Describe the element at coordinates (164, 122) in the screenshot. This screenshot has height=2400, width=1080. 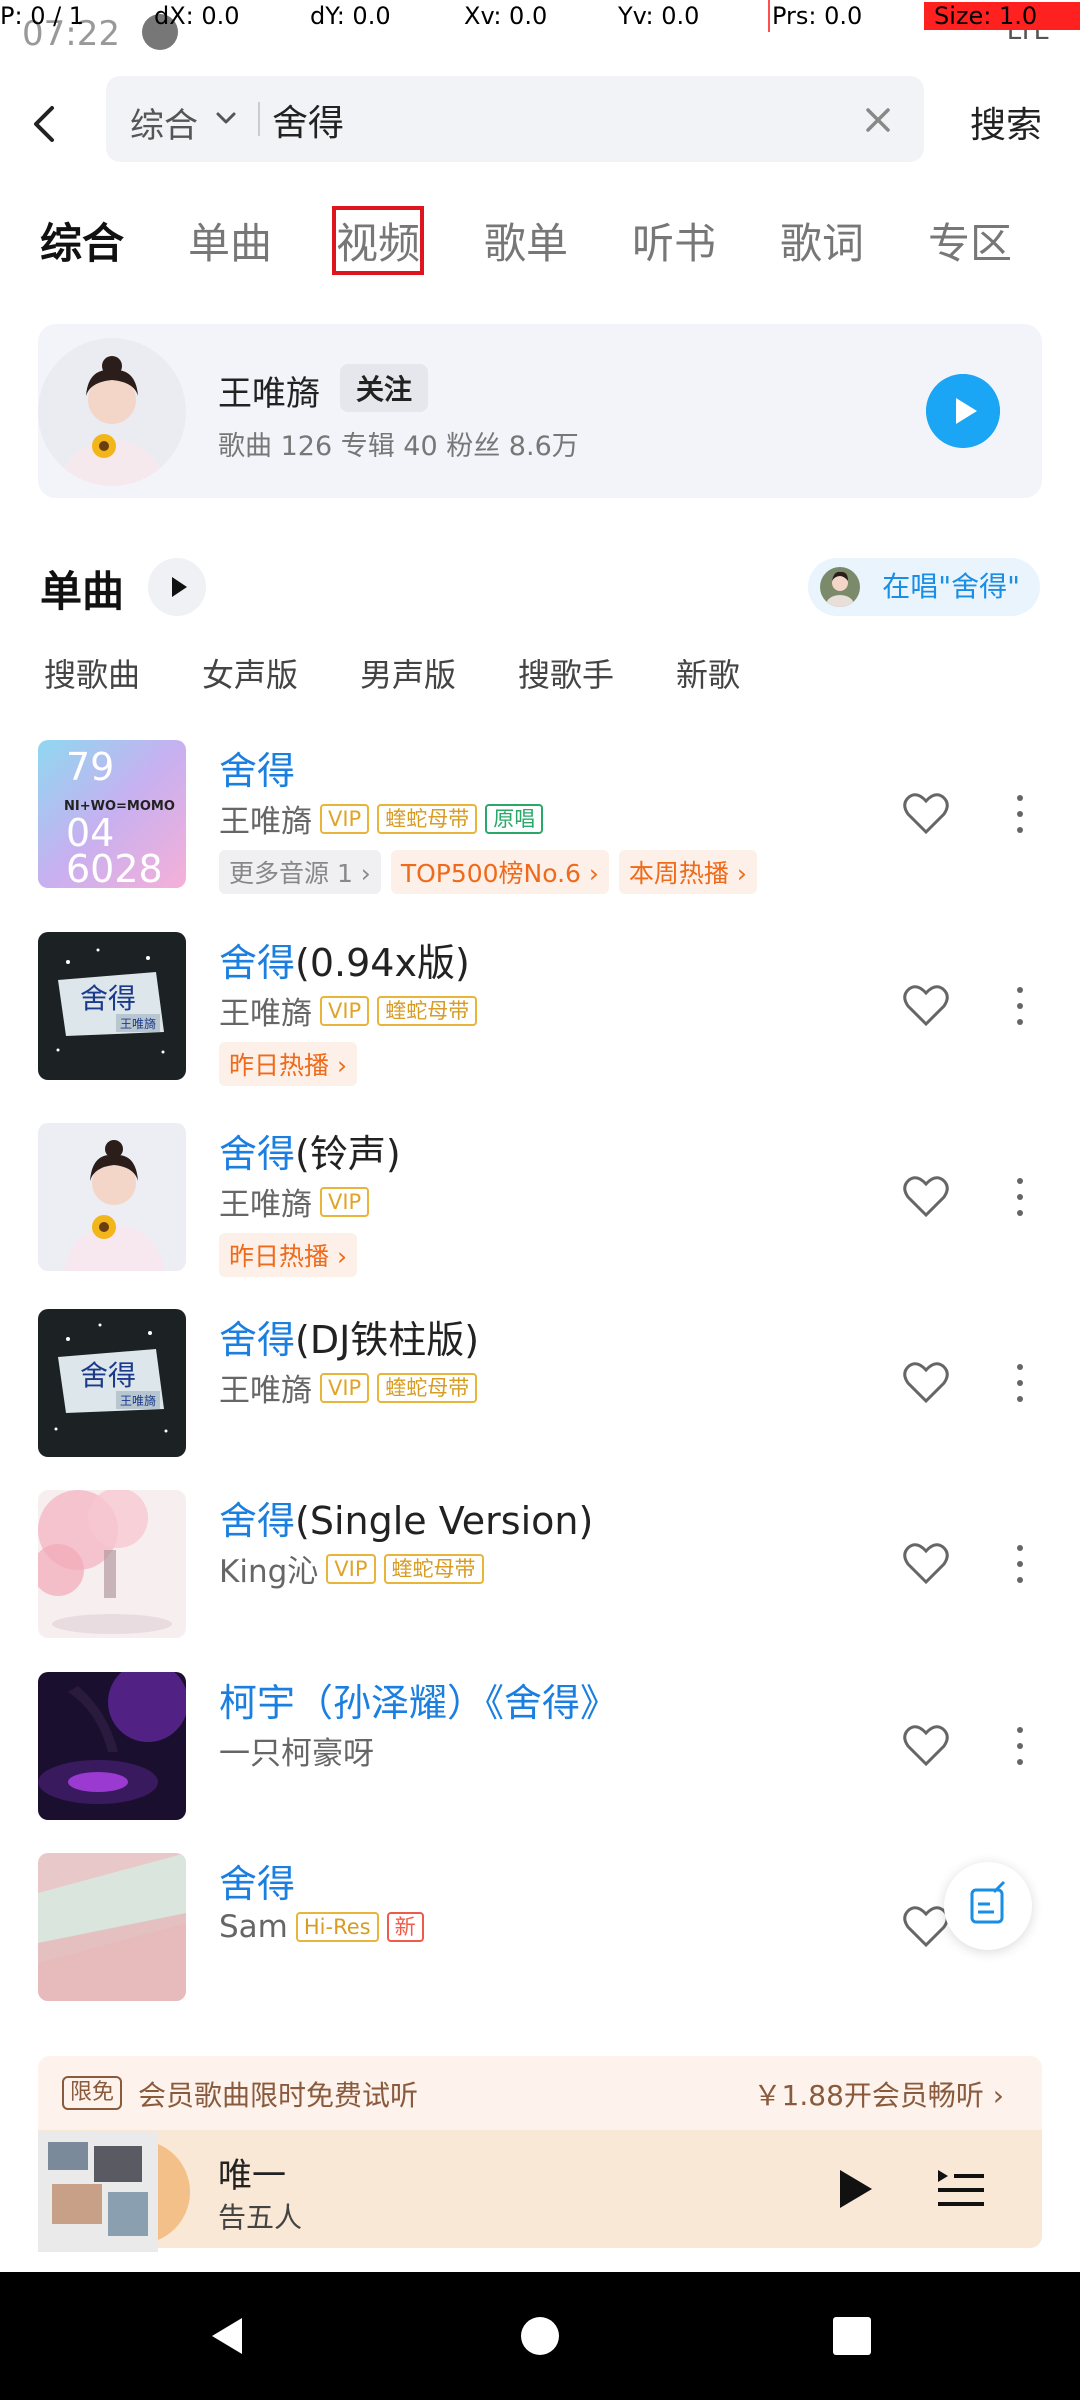
I see `search-scope-select: 综合` at that location.